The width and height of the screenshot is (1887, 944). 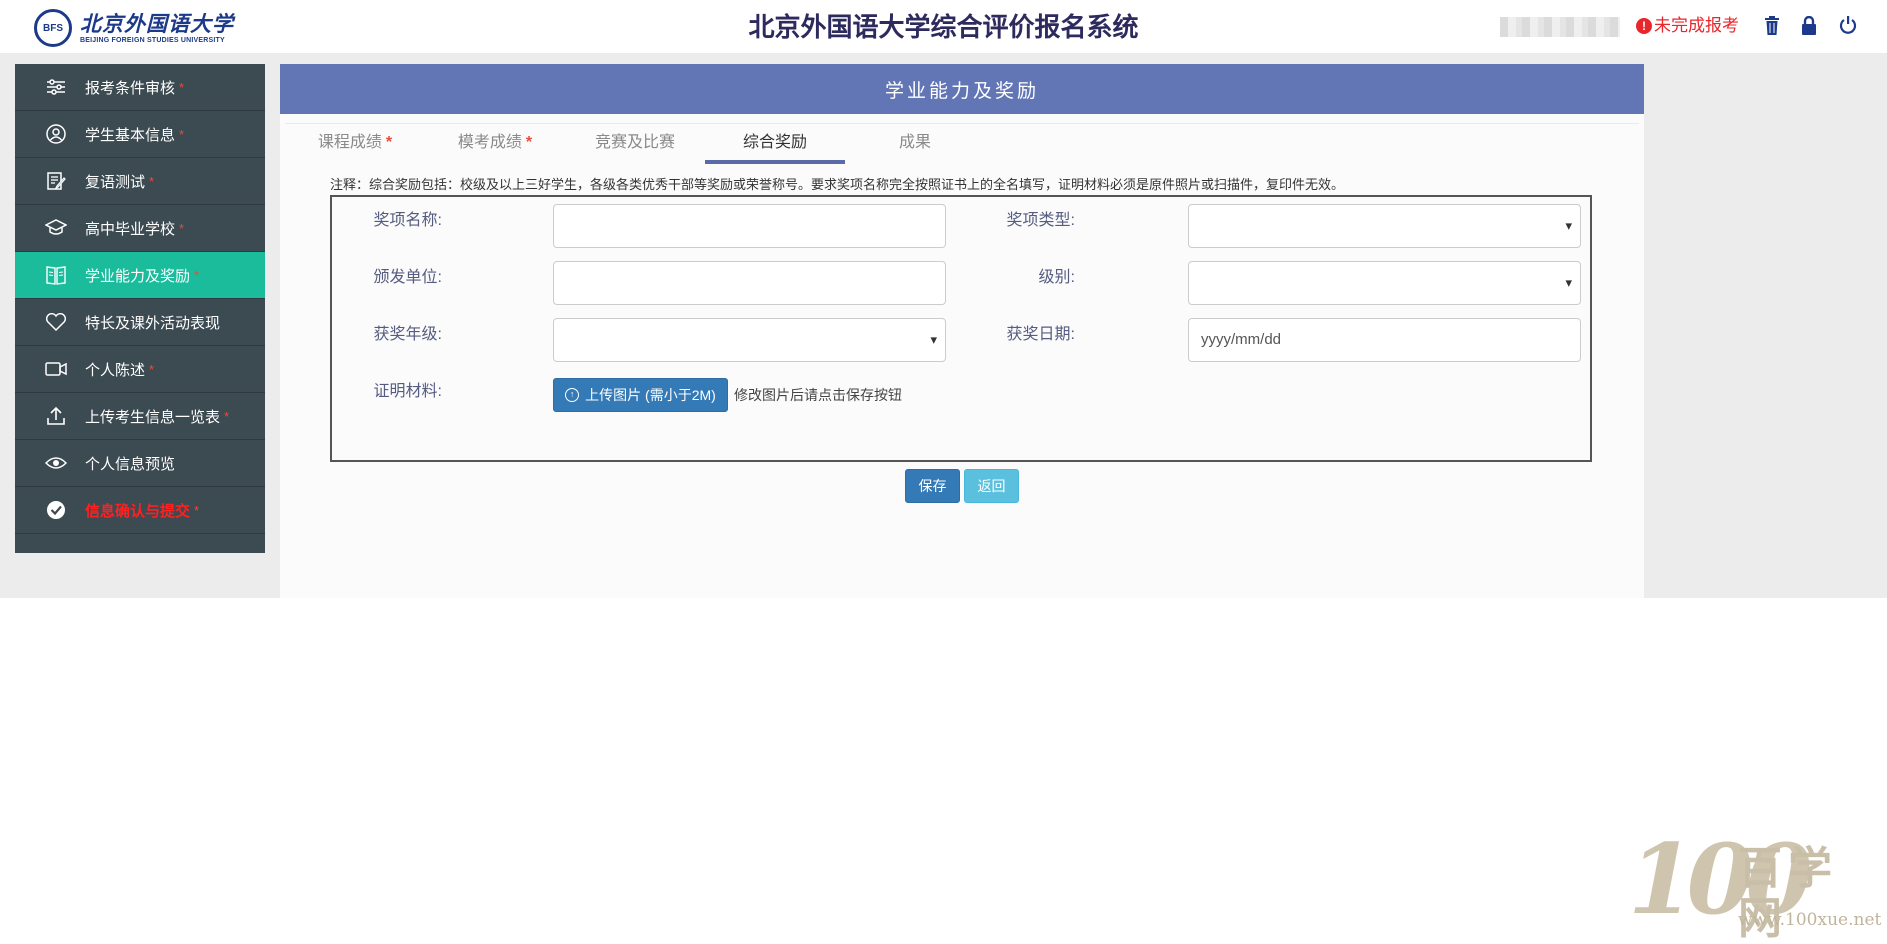 I want to click on sidebar-item-upload-info-sheet: 上传考生信息一览表 *, so click(x=140, y=416).